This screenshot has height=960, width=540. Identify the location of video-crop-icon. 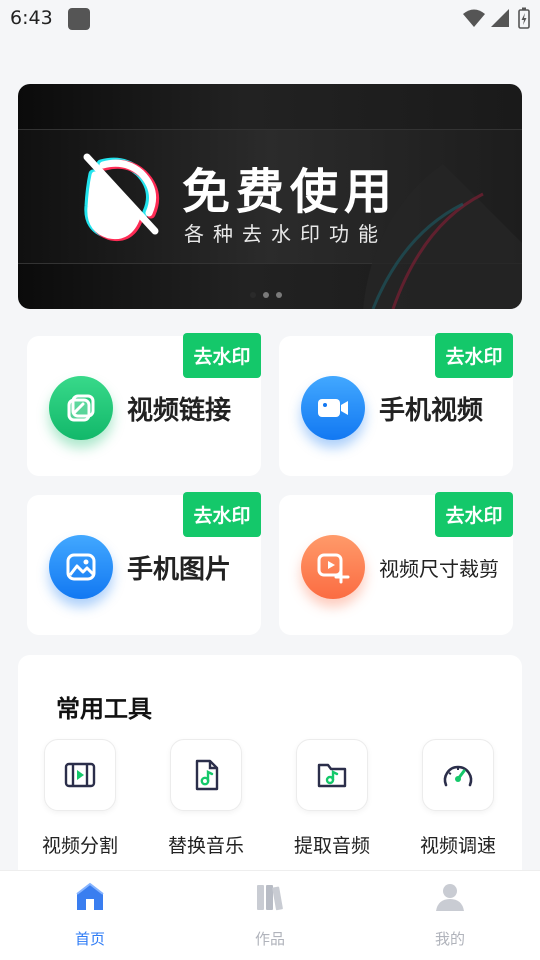
(333, 567).